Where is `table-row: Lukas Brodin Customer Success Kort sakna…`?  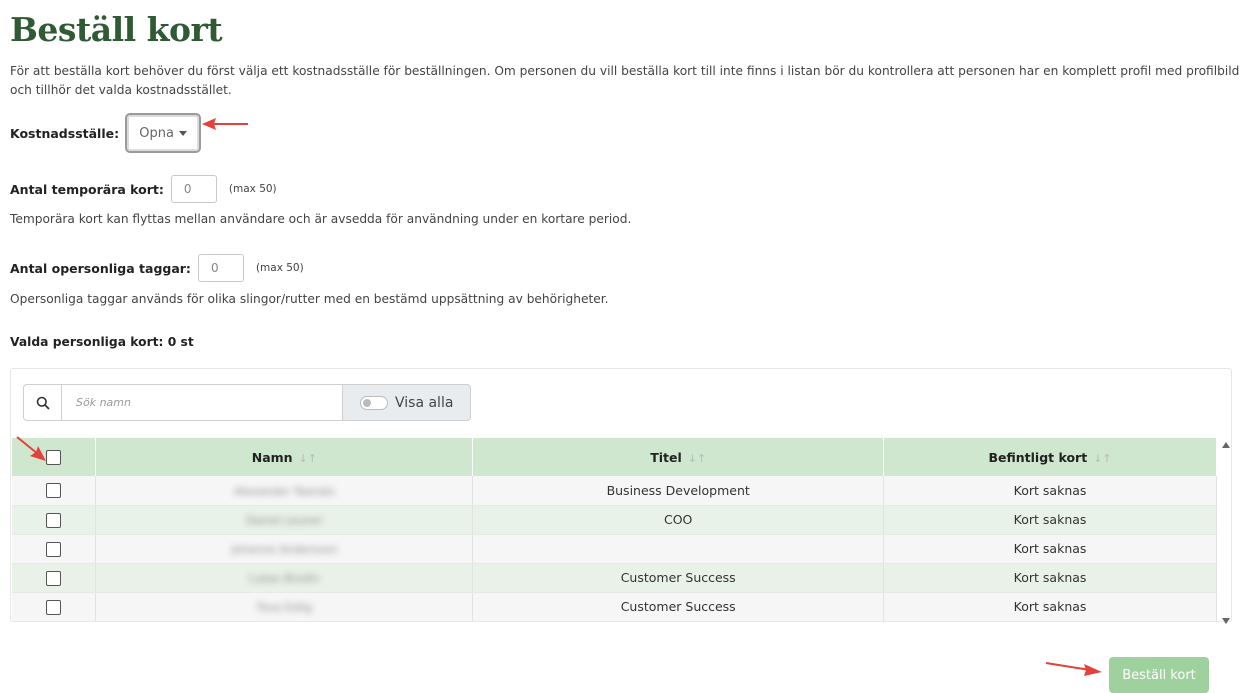
table-row: Lukas Brodin Customer Success Kort sakna… is located at coordinates (614, 578).